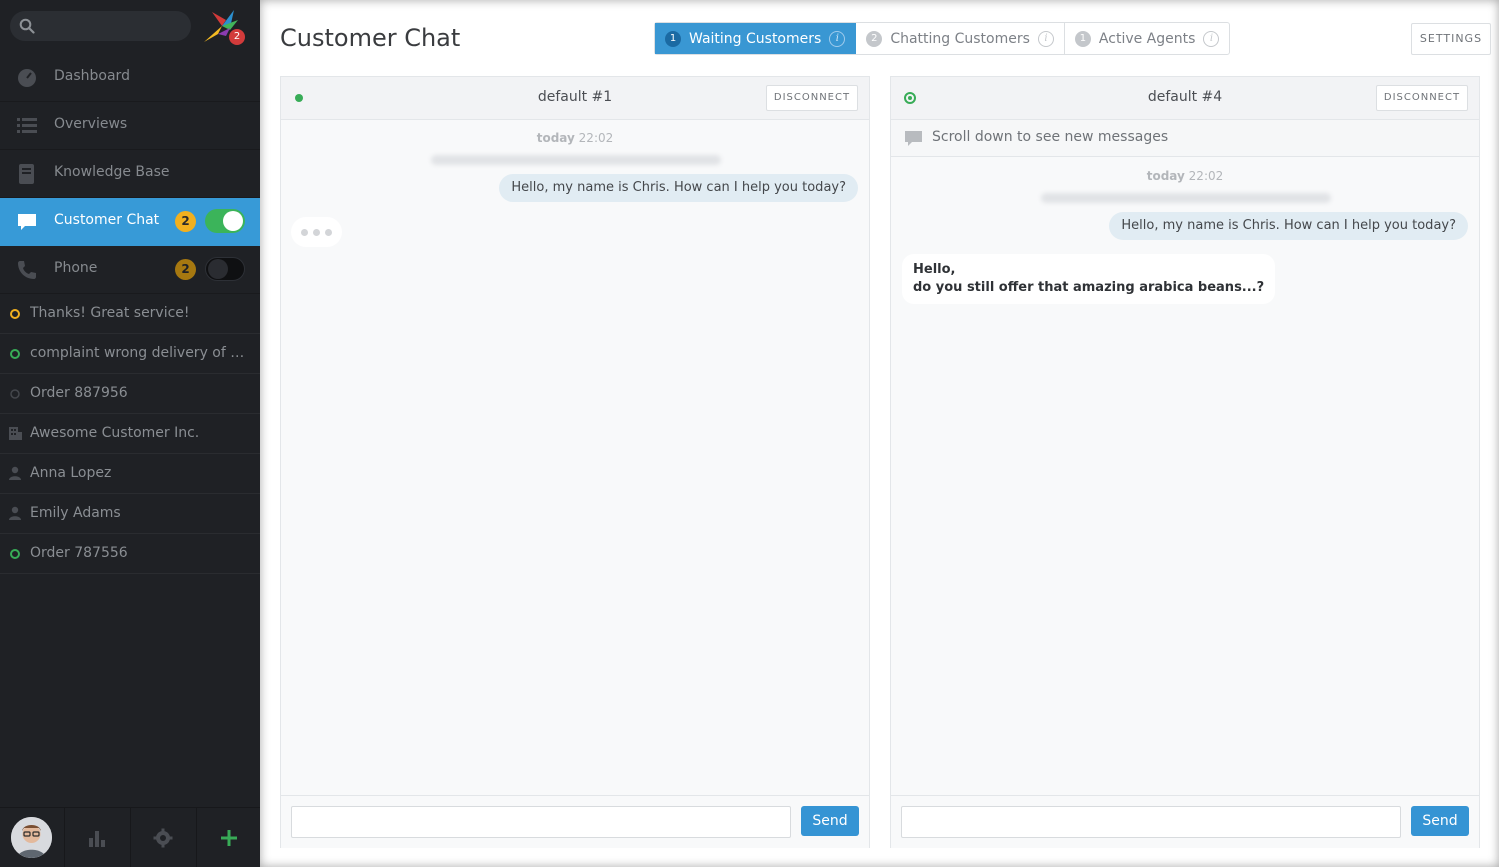 This screenshot has height=867, width=1499. I want to click on status-open-icon, so click(15, 314).